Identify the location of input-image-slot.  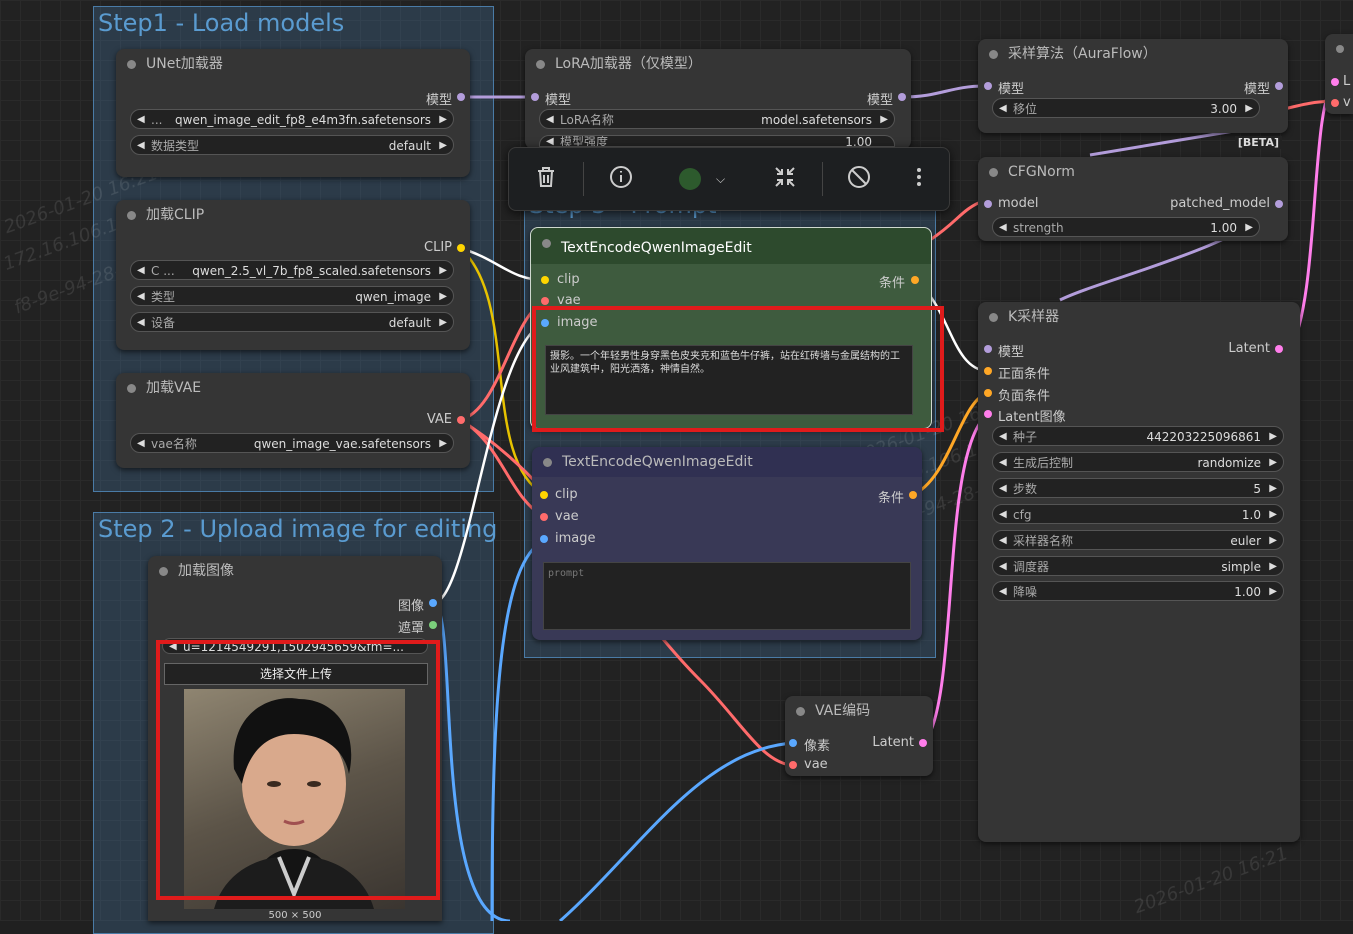
(544, 539).